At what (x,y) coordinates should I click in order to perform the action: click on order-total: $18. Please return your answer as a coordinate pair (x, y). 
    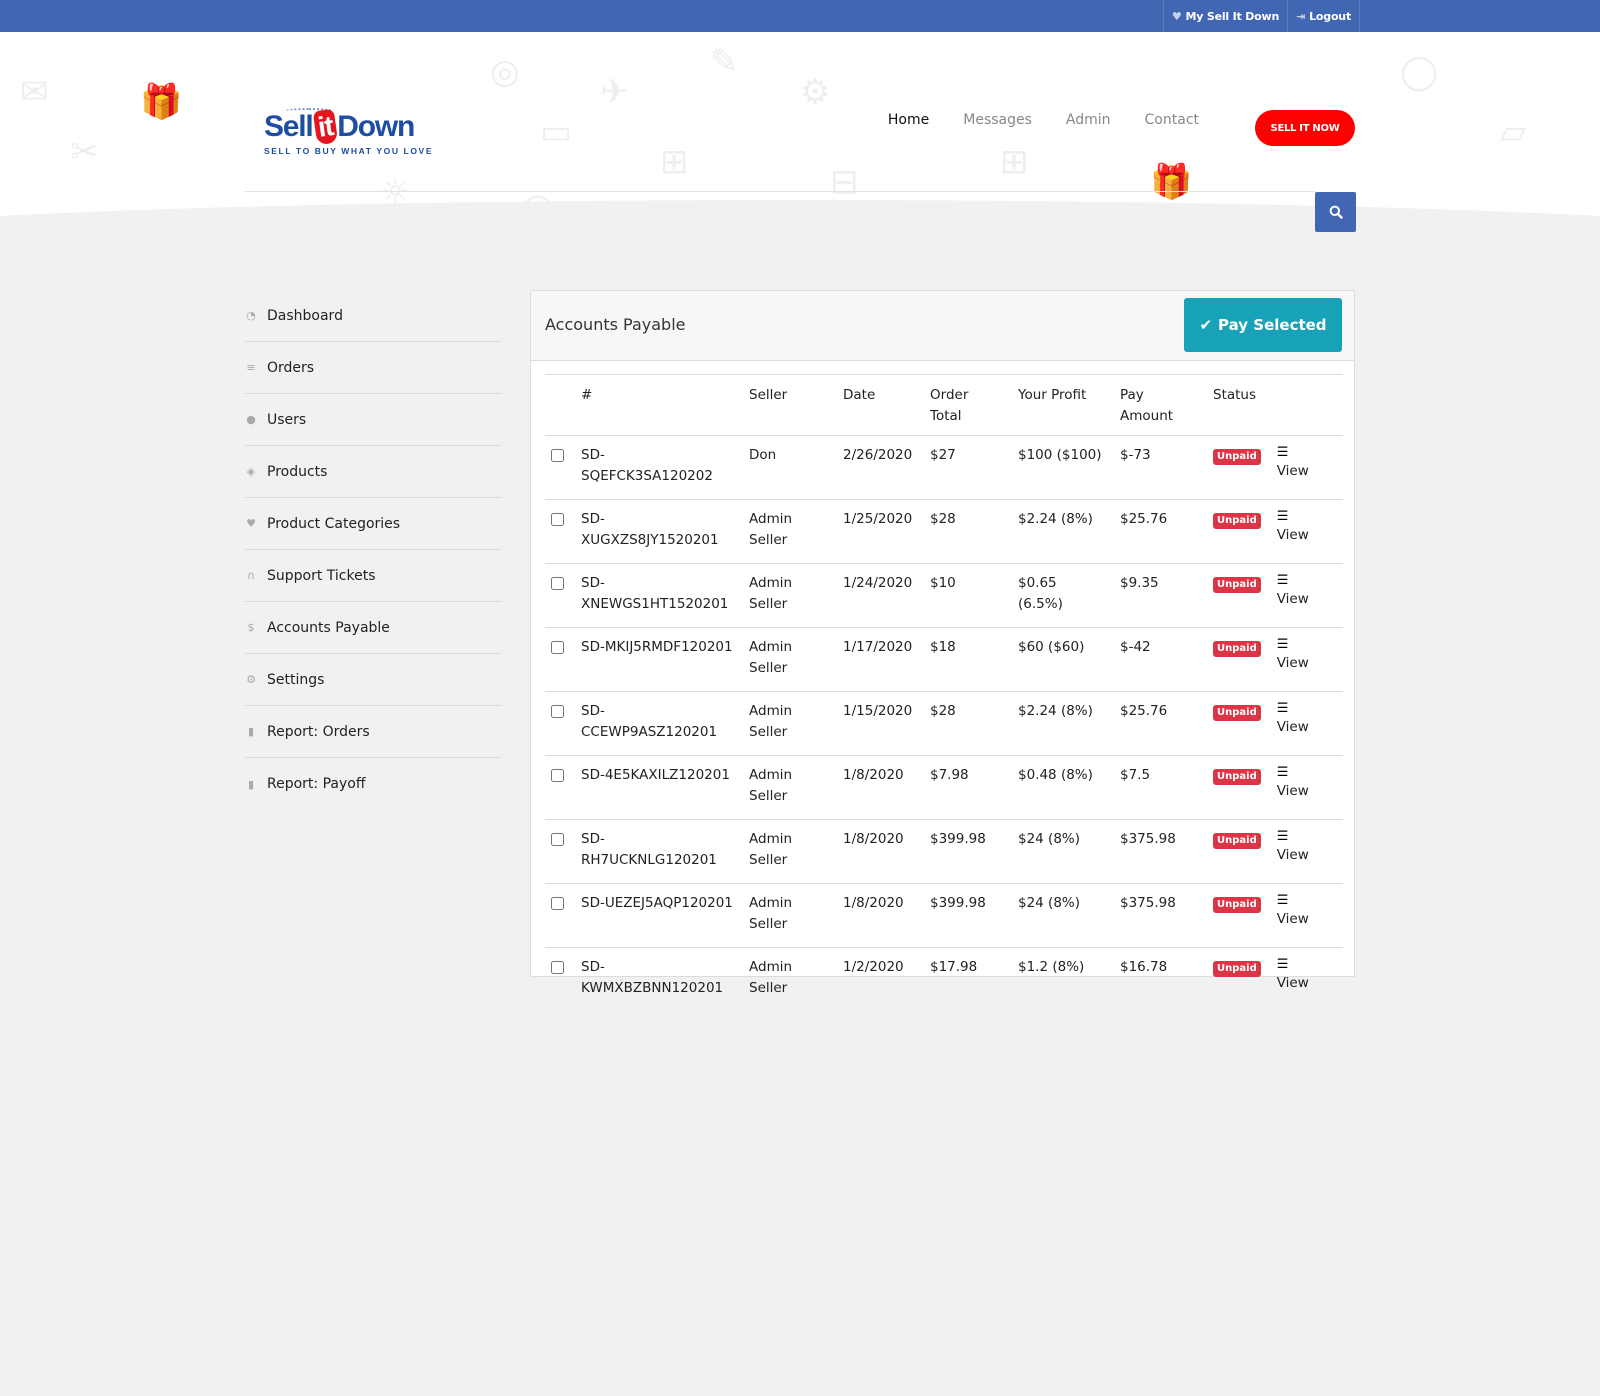
    Looking at the image, I should click on (966, 659).